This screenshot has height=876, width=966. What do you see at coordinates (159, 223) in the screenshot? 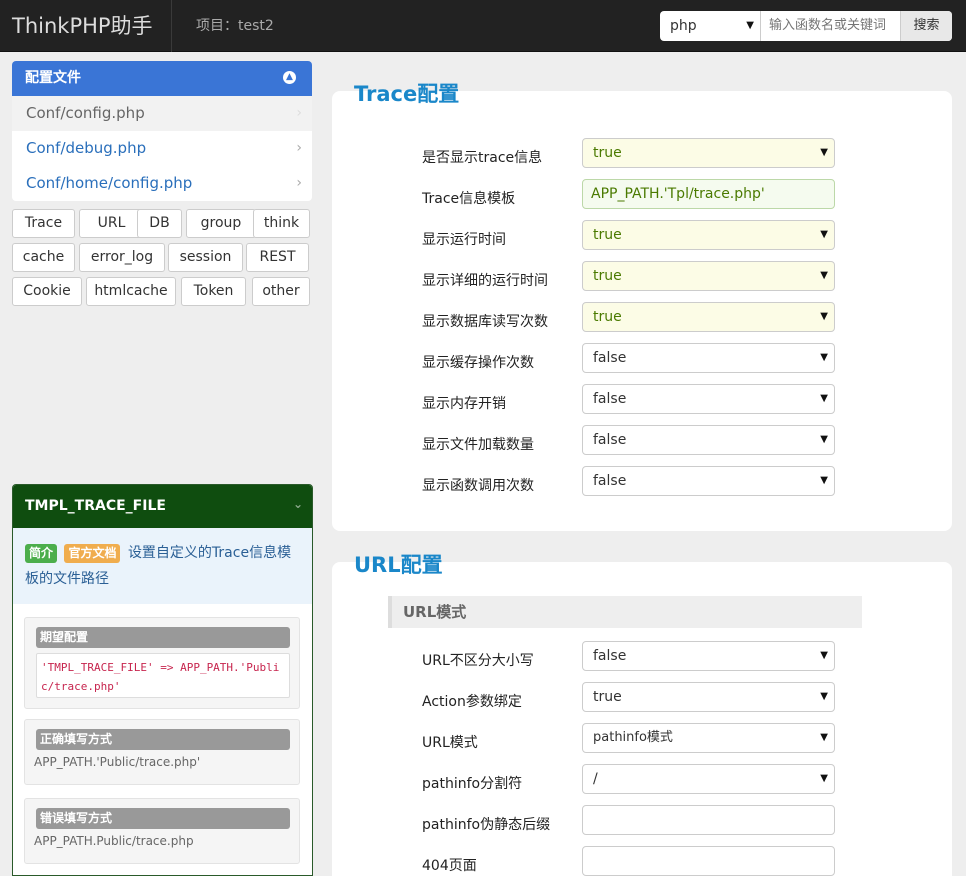
I see `tag-db: DB` at bounding box center [159, 223].